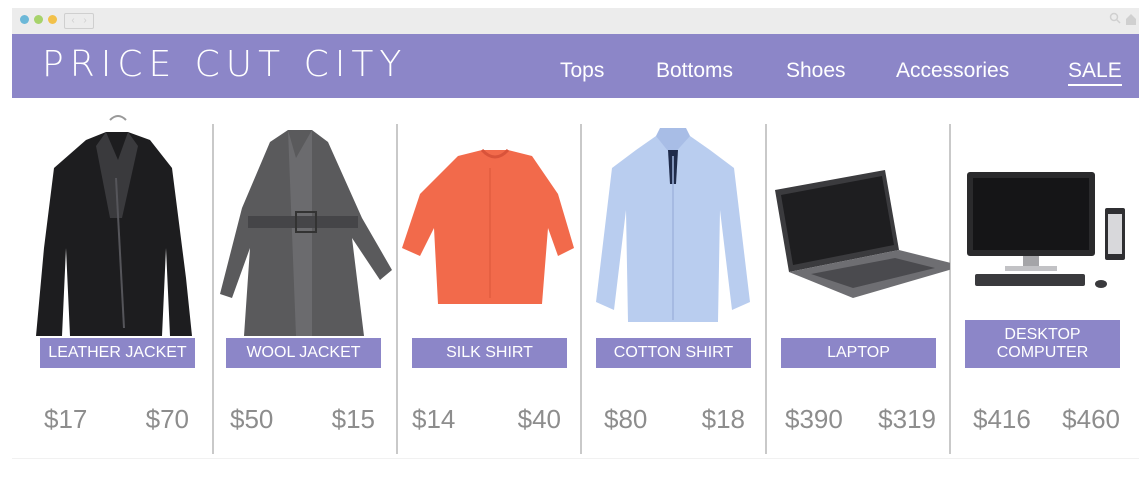 The width and height of the screenshot is (1139, 477). I want to click on product-label: DESKTOP COMPUTER, so click(1042, 344).